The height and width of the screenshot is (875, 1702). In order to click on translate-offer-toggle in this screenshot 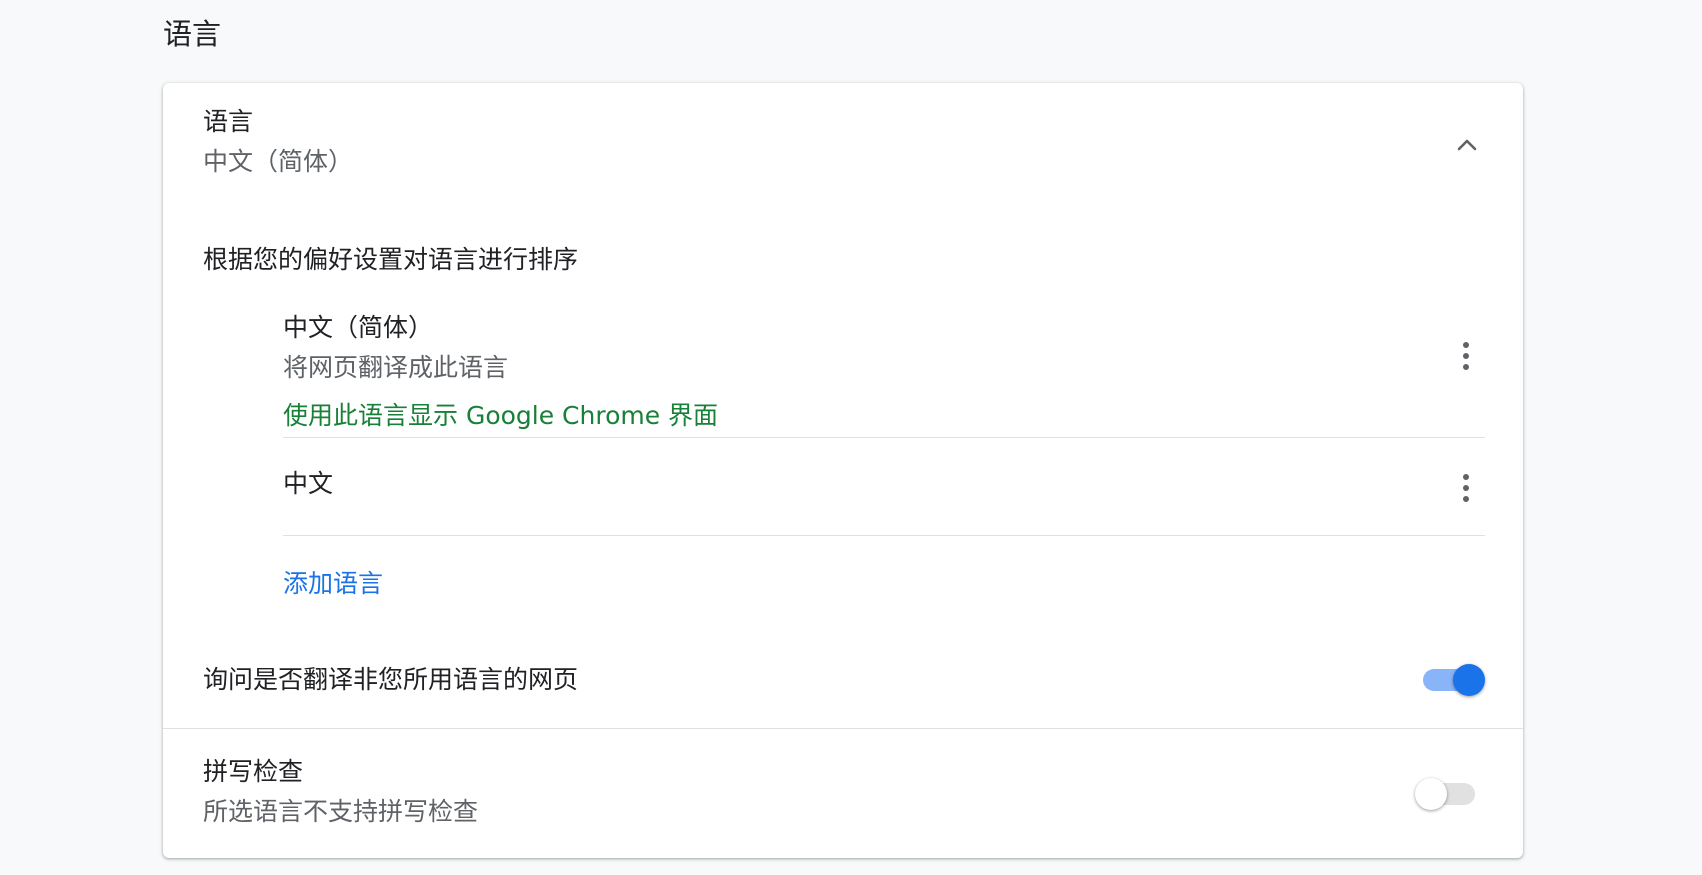, I will do `click(1453, 680)`.